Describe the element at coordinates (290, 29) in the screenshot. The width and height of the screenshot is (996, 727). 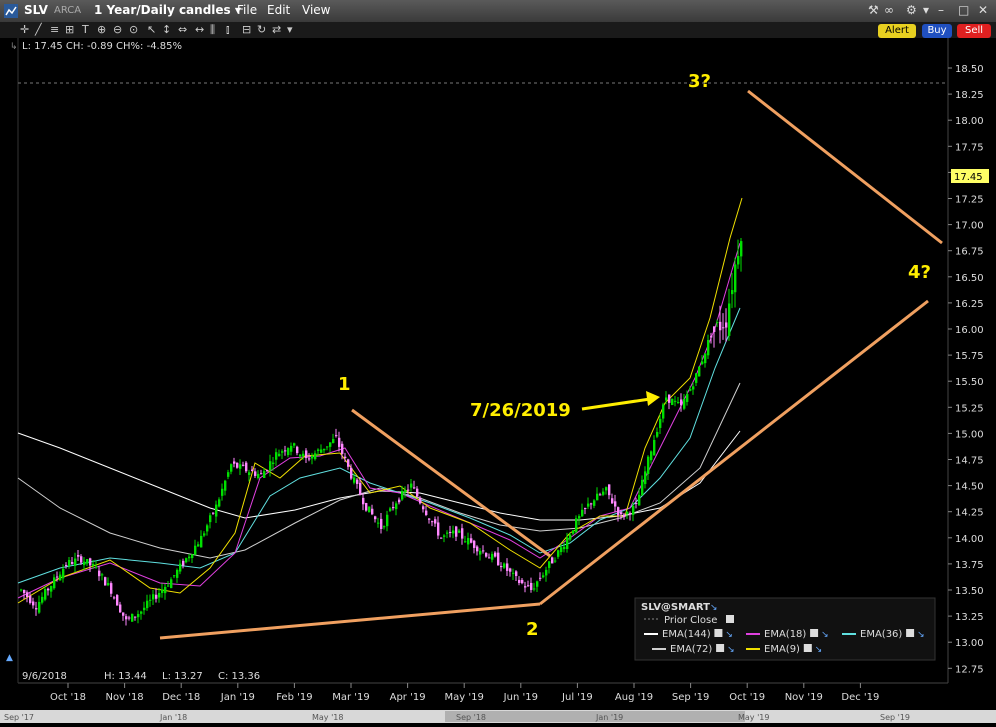
I see `more-icon: ▾` at that location.